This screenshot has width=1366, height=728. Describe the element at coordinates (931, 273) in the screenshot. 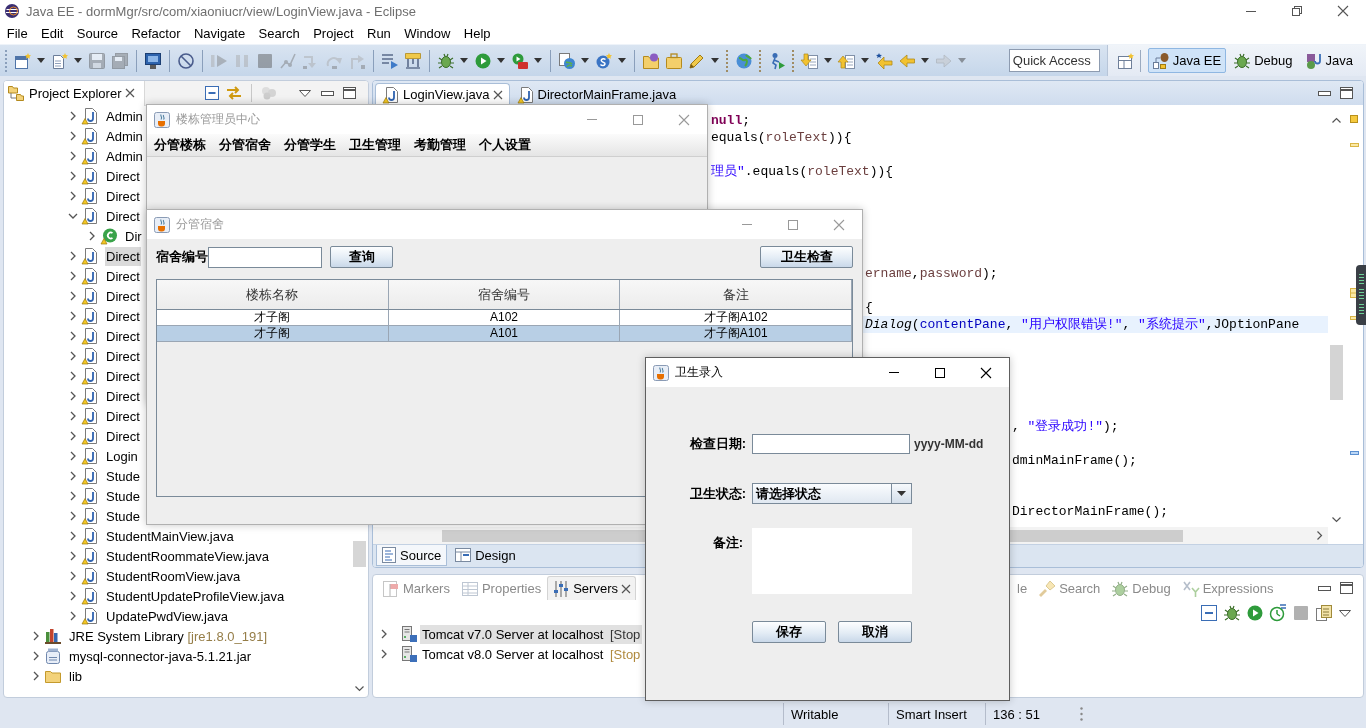

I see `code-line: ername,password);` at that location.